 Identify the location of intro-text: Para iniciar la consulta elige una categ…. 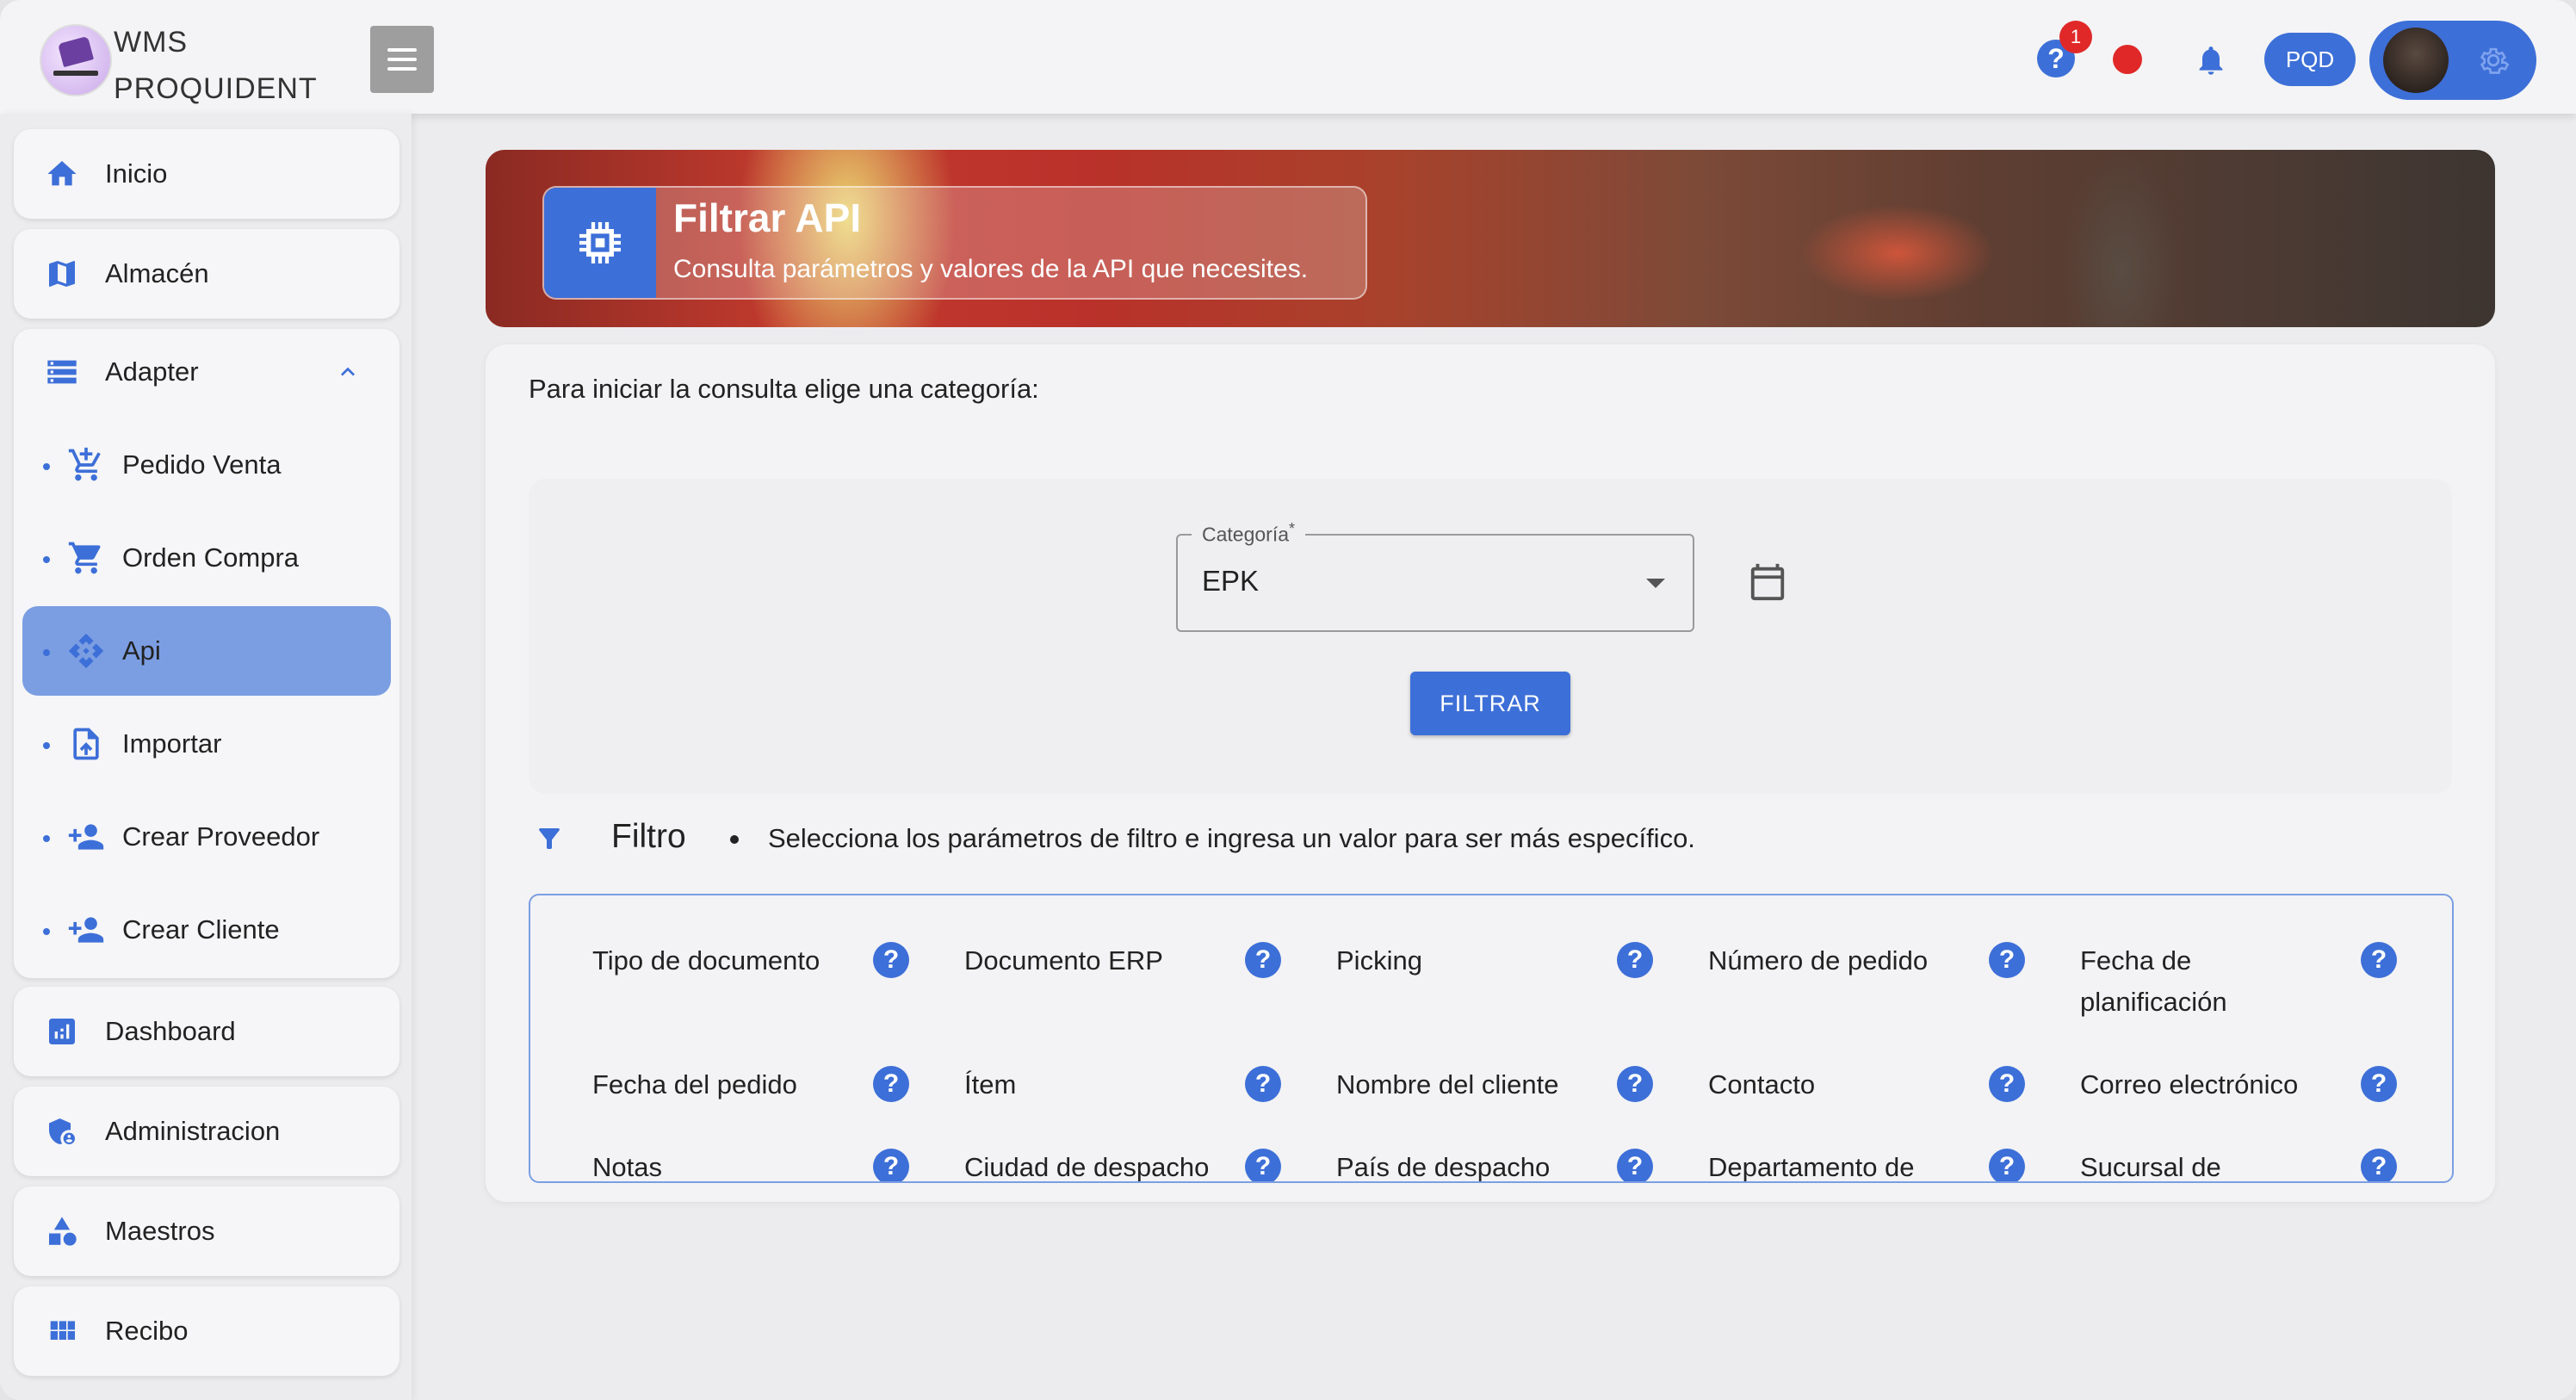
(784, 389).